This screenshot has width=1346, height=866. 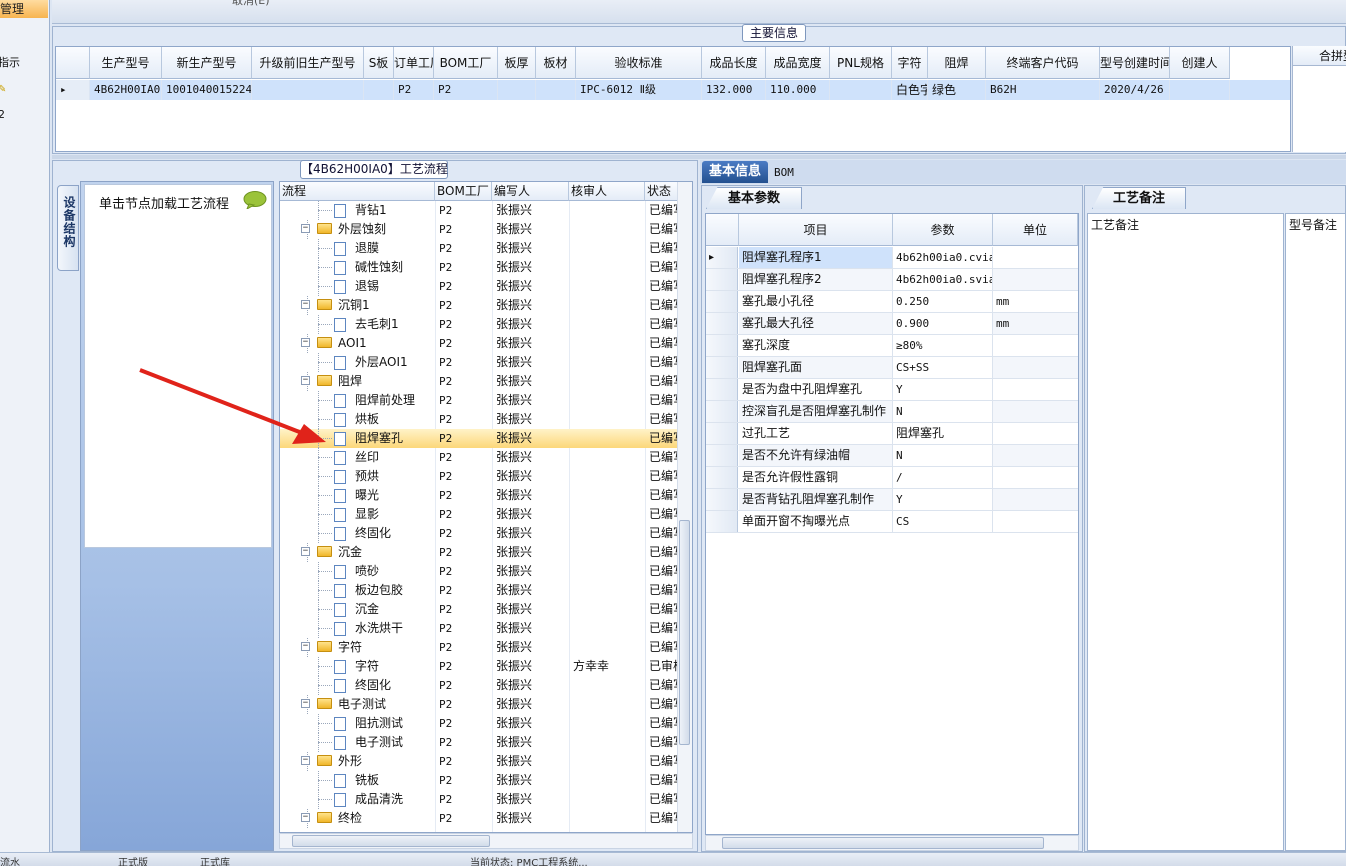 What do you see at coordinates (479, 495) in the screenshot?
I see `process-row: 曝光 P2 张振兴 已编写` at bounding box center [479, 495].